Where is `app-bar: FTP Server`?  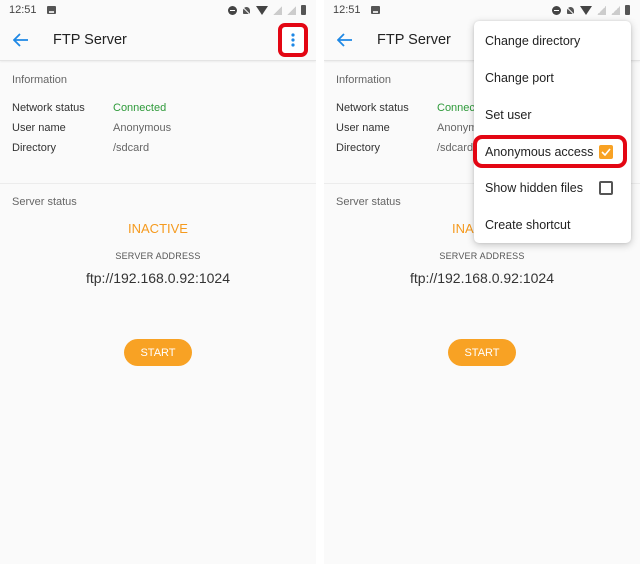 app-bar: FTP Server is located at coordinates (158, 40).